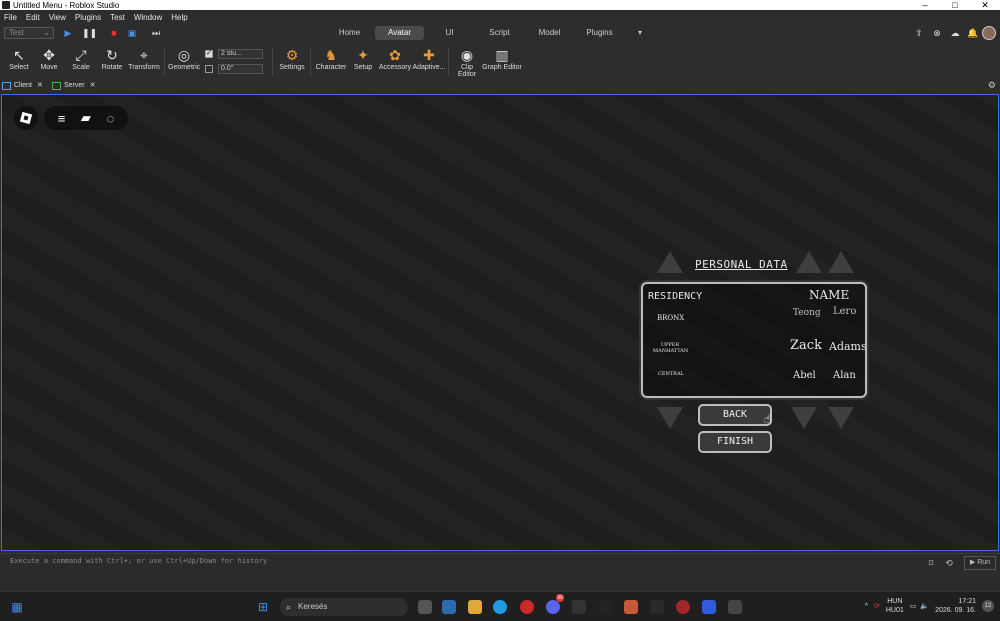  I want to click on bell-icon: 🔔, so click(973, 33).